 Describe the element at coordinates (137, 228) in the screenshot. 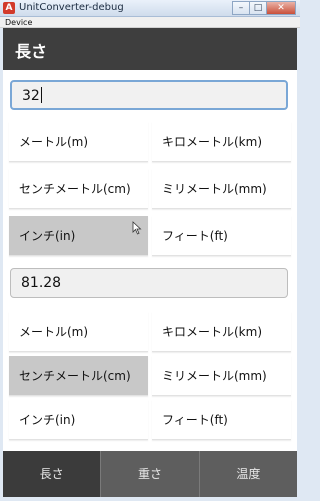

I see `mouse-pointer-icon` at that location.